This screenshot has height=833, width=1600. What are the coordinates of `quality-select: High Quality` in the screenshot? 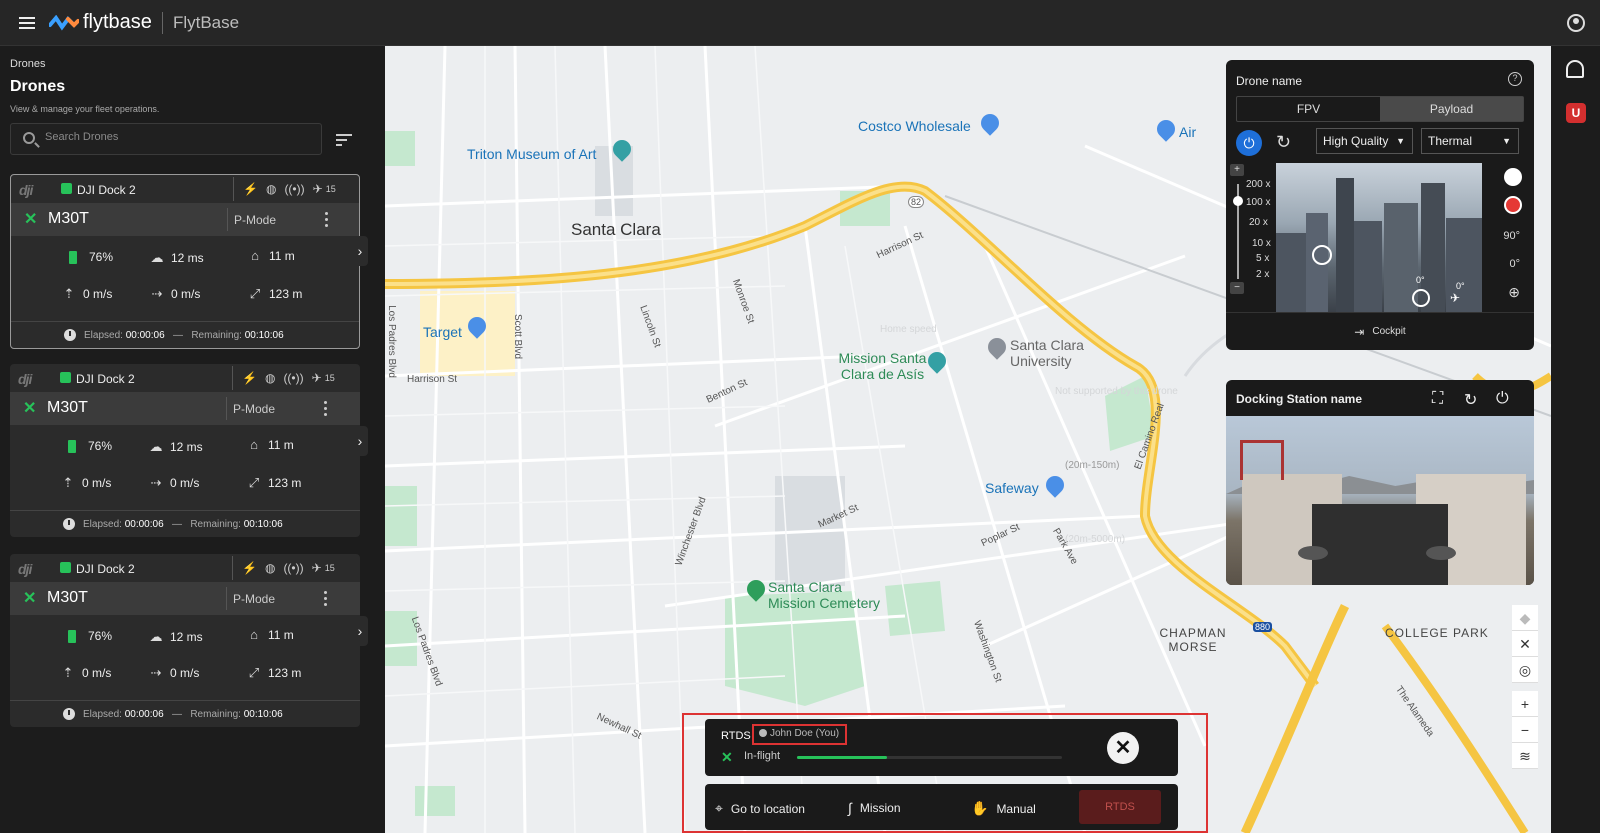 It's located at (1364, 141).